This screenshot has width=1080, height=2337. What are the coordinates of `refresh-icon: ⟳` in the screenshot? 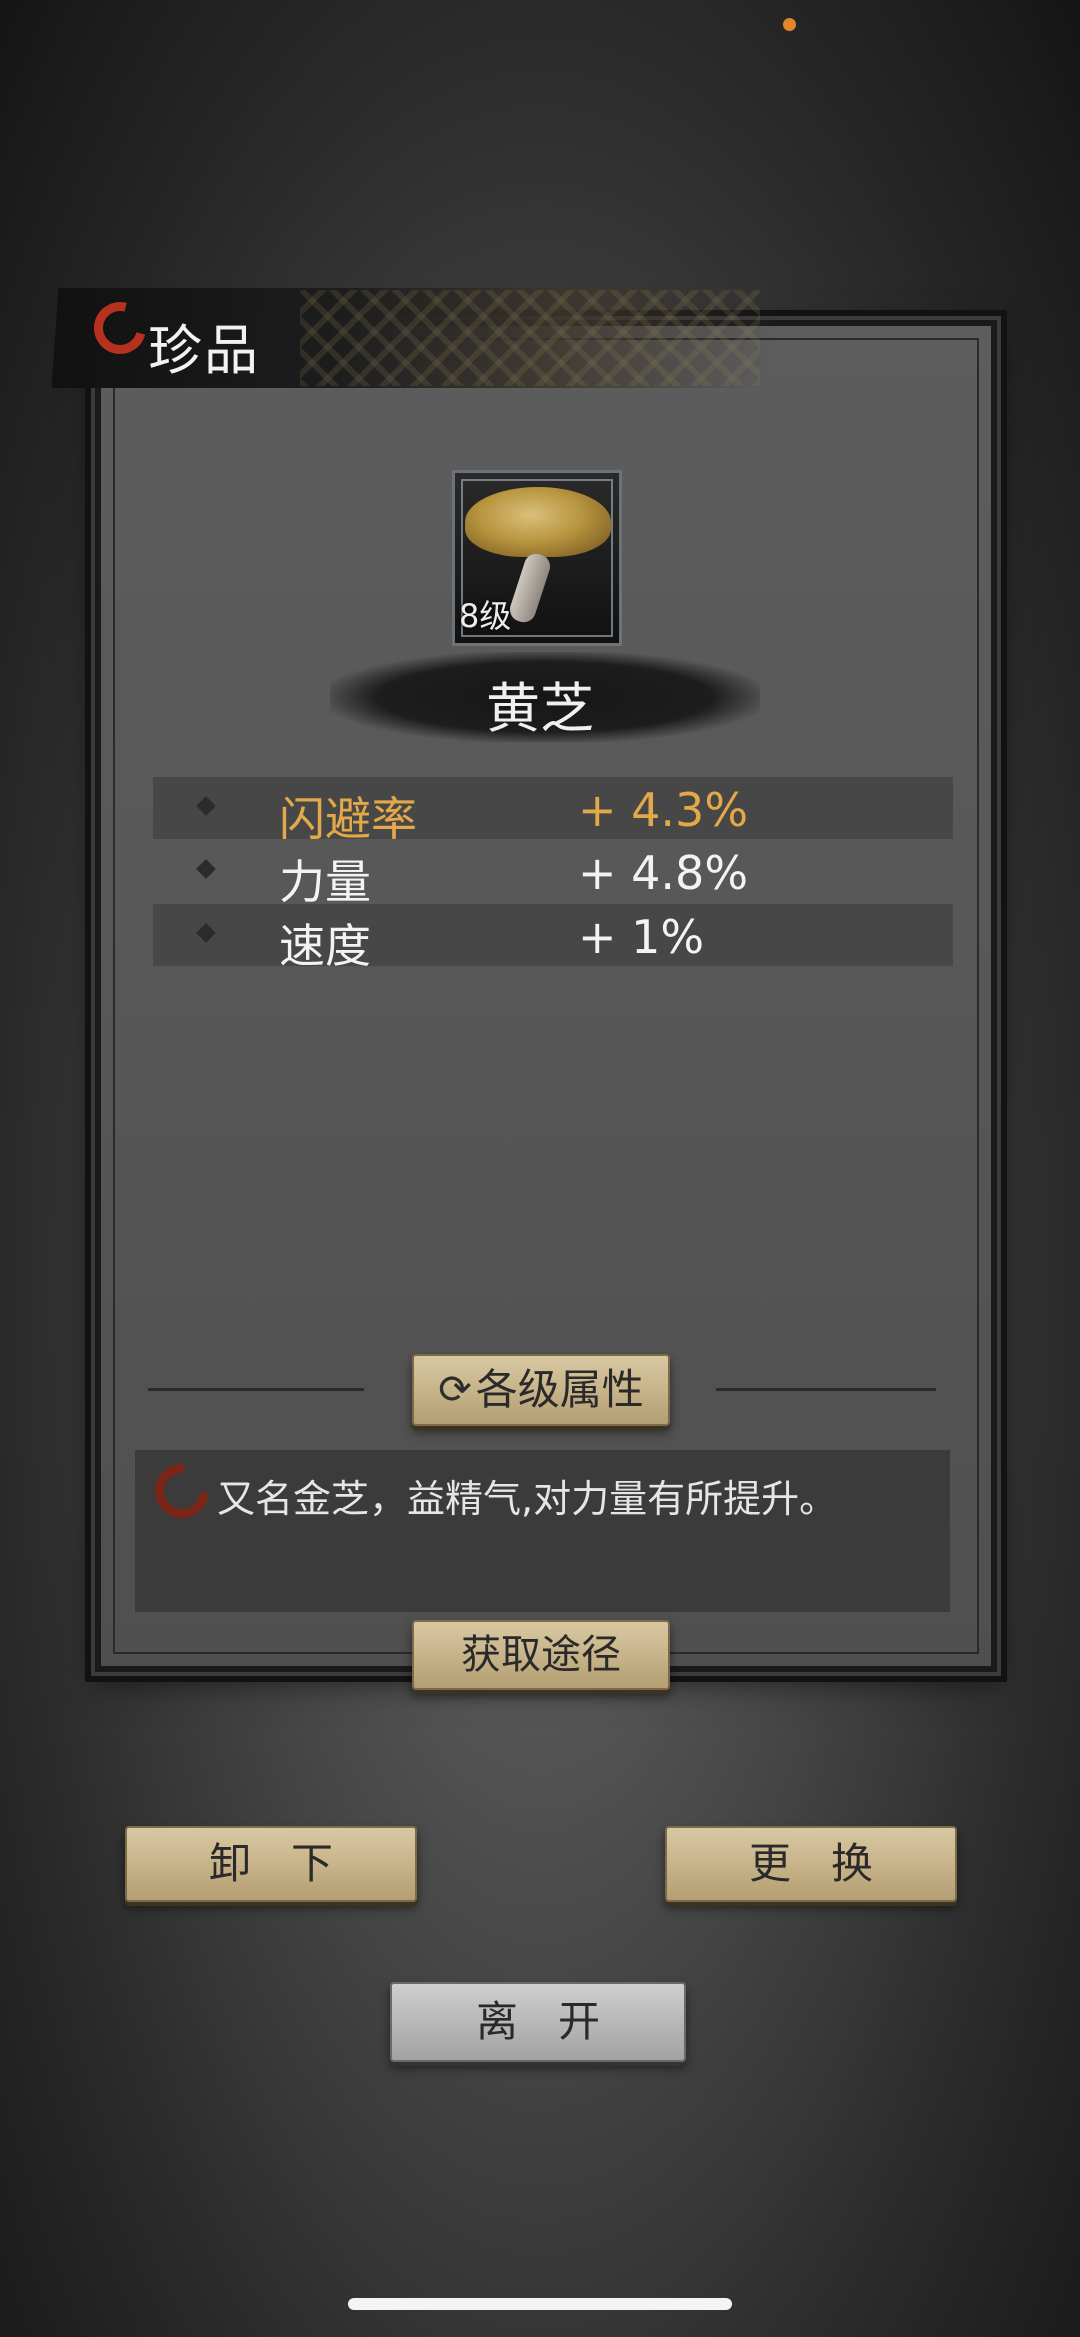 It's located at (455, 1390).